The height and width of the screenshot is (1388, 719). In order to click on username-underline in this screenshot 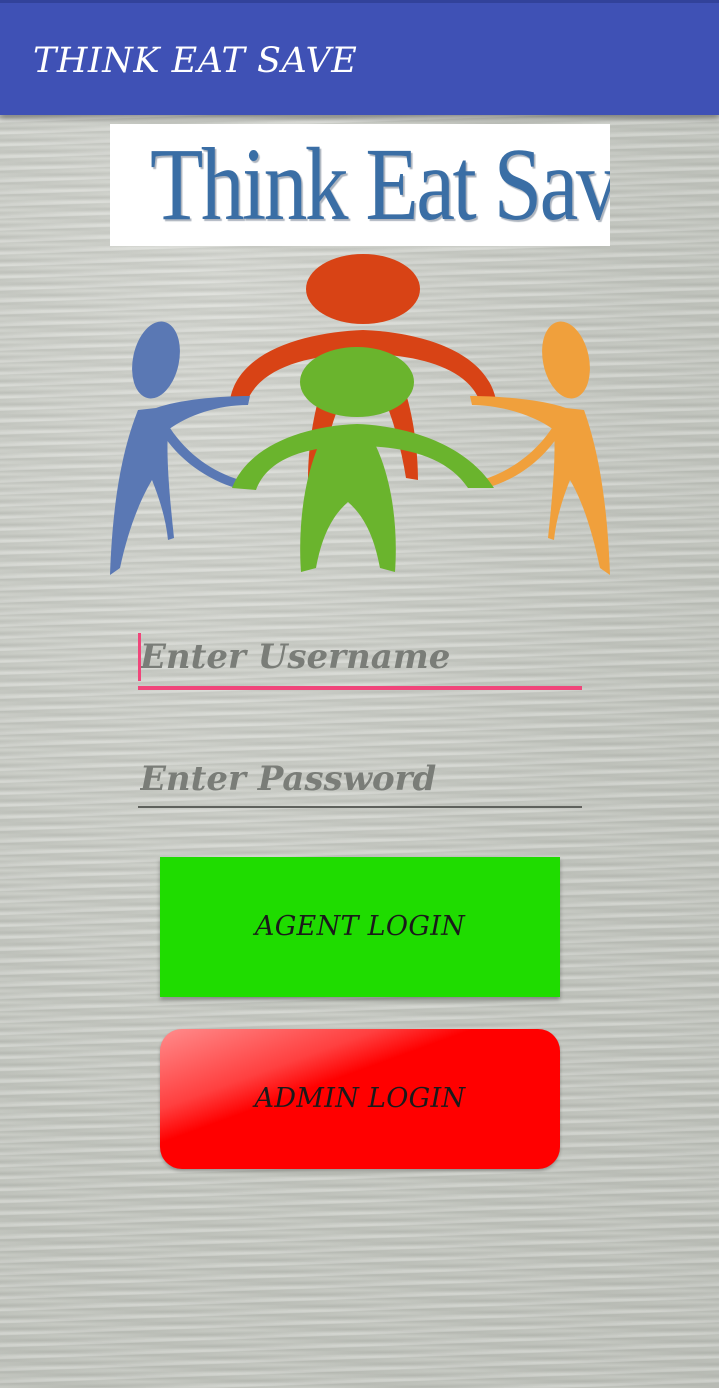, I will do `click(360, 688)`.